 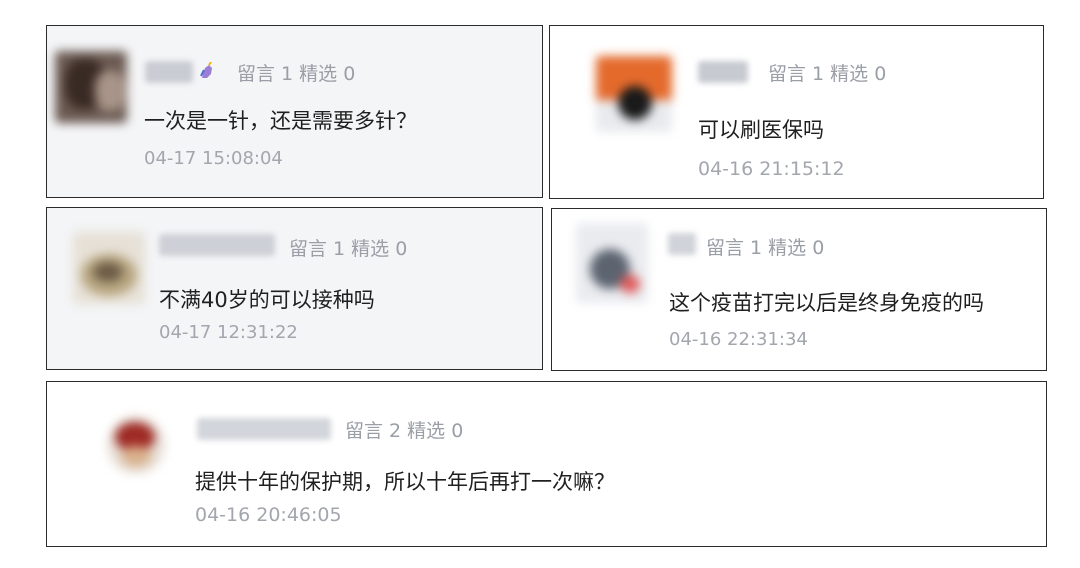 I want to click on comment-card: 留言 1 精选 0 这个疫苗打完以后是终身免疫的吗 04-16 22:31:34, so click(x=799, y=289).